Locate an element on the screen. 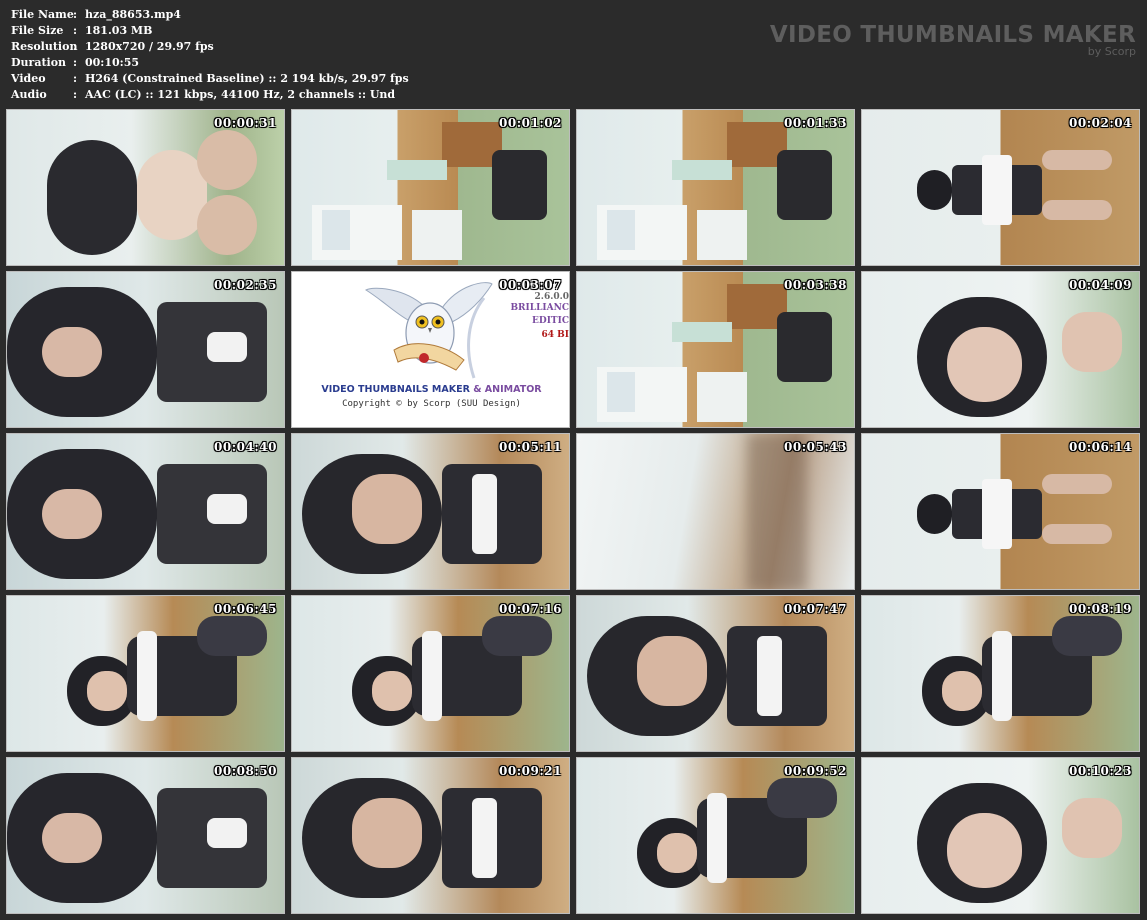 The width and height of the screenshot is (1147, 920). logo-bits: 64 BI is located at coordinates (555, 335).